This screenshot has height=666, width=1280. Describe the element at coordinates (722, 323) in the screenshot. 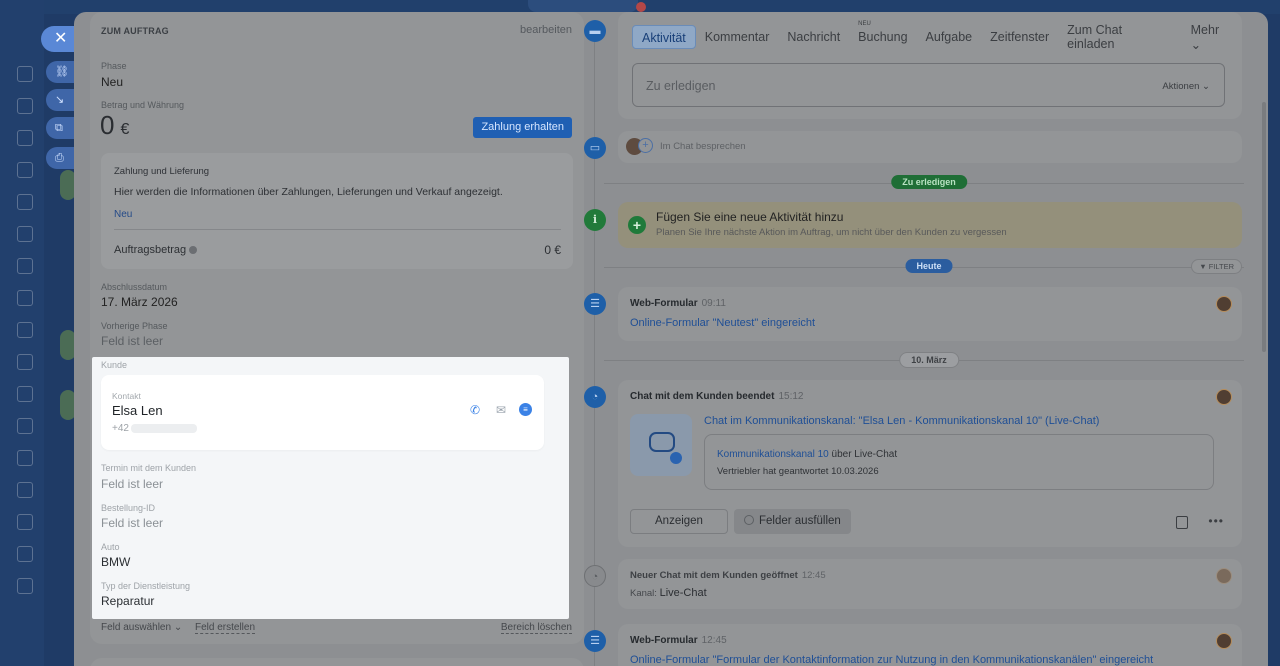

I see `webform-link: Online-Formular "Neutest" eingereicht` at that location.